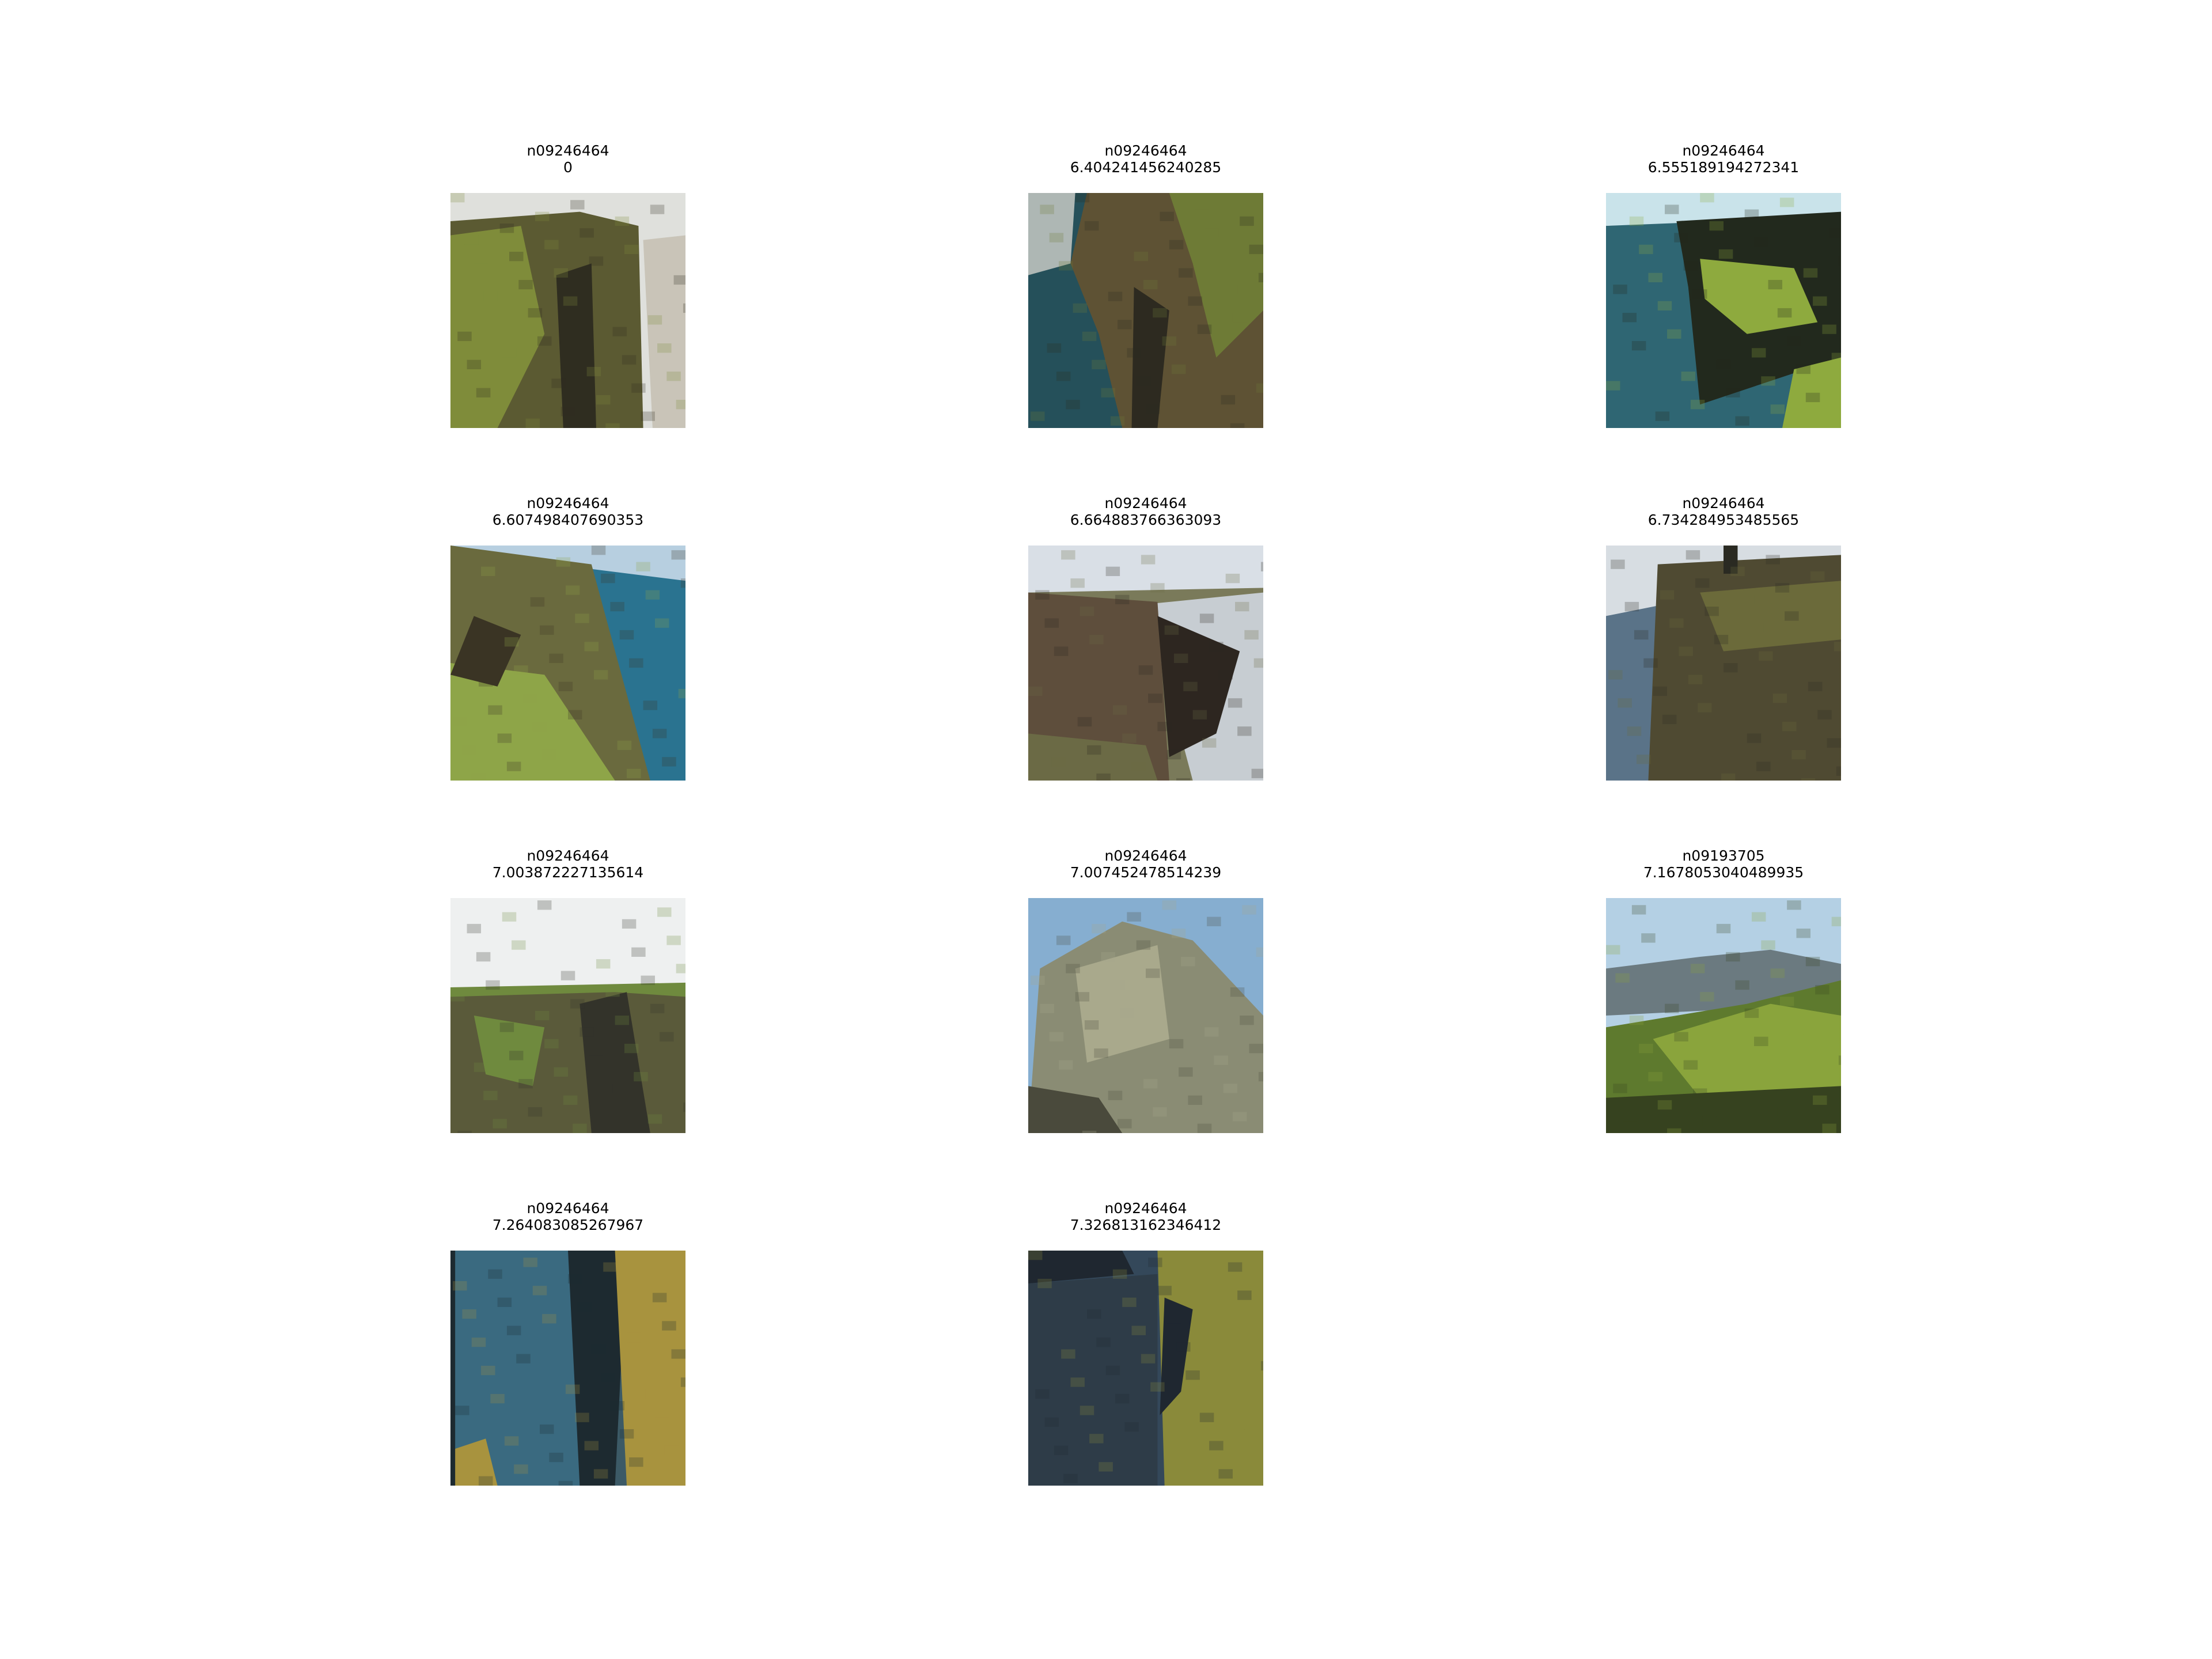 The image size is (2212, 1659). Describe the element at coordinates (1723, 167) in the screenshot. I see `result-score: 6.555189194272341` at that location.